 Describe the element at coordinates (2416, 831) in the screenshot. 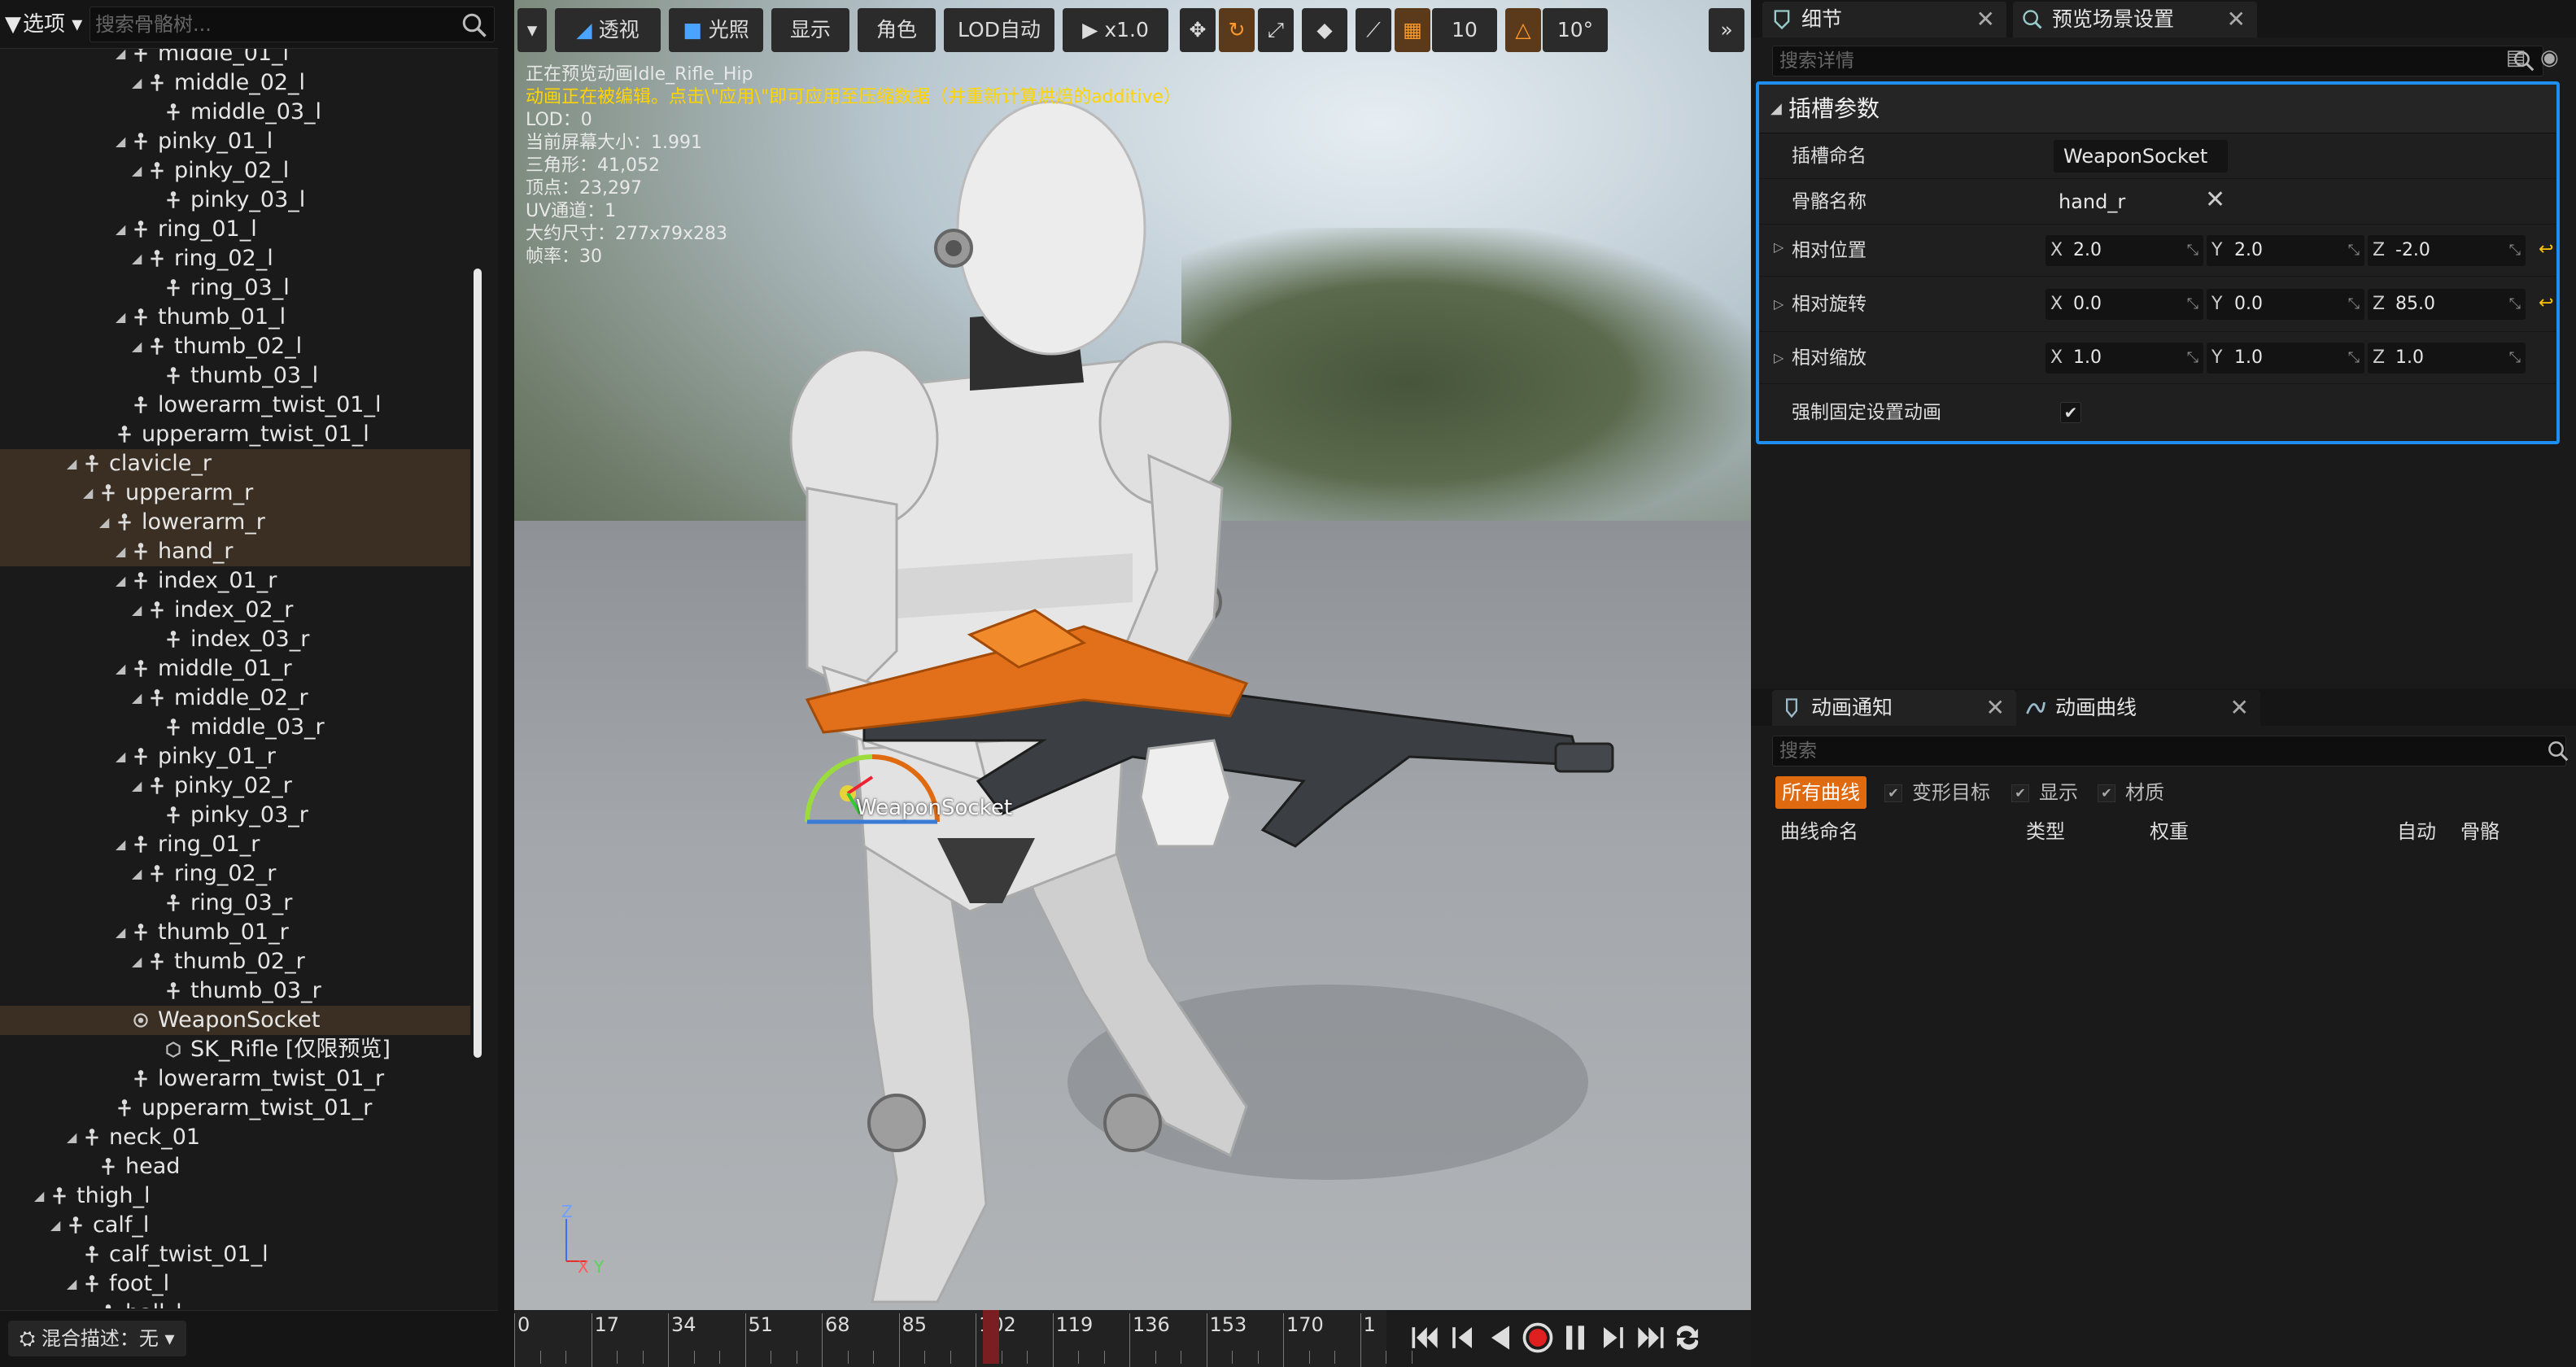

I see `col-auto: 自动` at that location.